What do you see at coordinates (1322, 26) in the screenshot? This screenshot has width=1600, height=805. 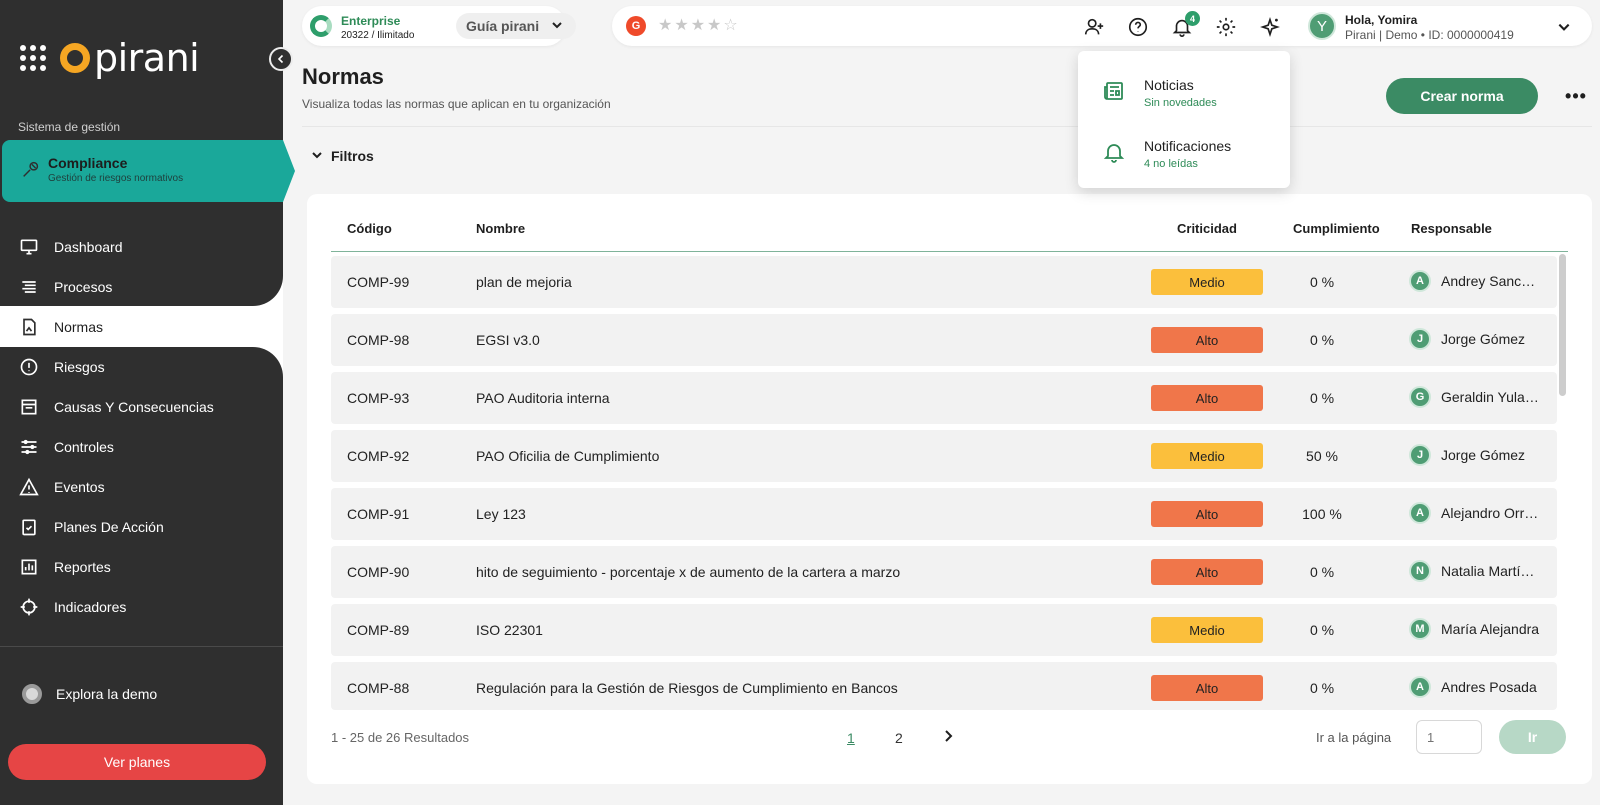 I see `user-avatar: Y` at bounding box center [1322, 26].